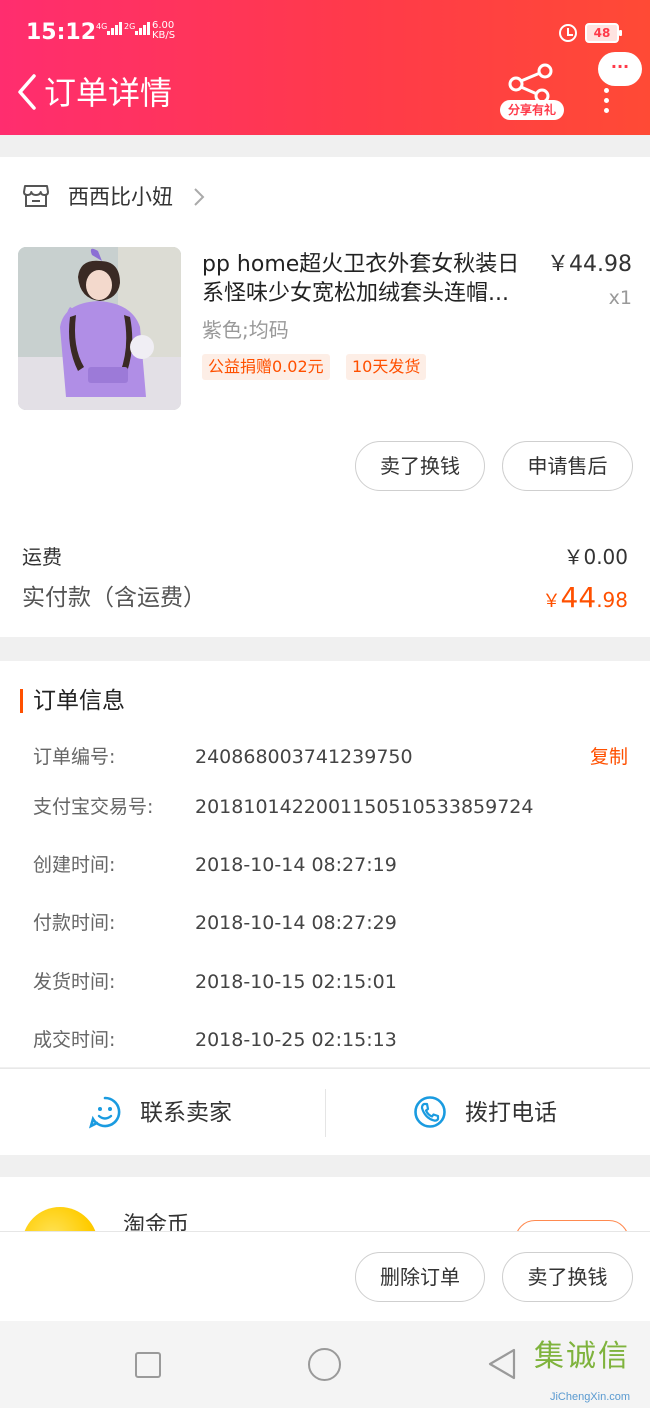  I want to click on total-paid-value: ￥44.98, so click(554, 600).